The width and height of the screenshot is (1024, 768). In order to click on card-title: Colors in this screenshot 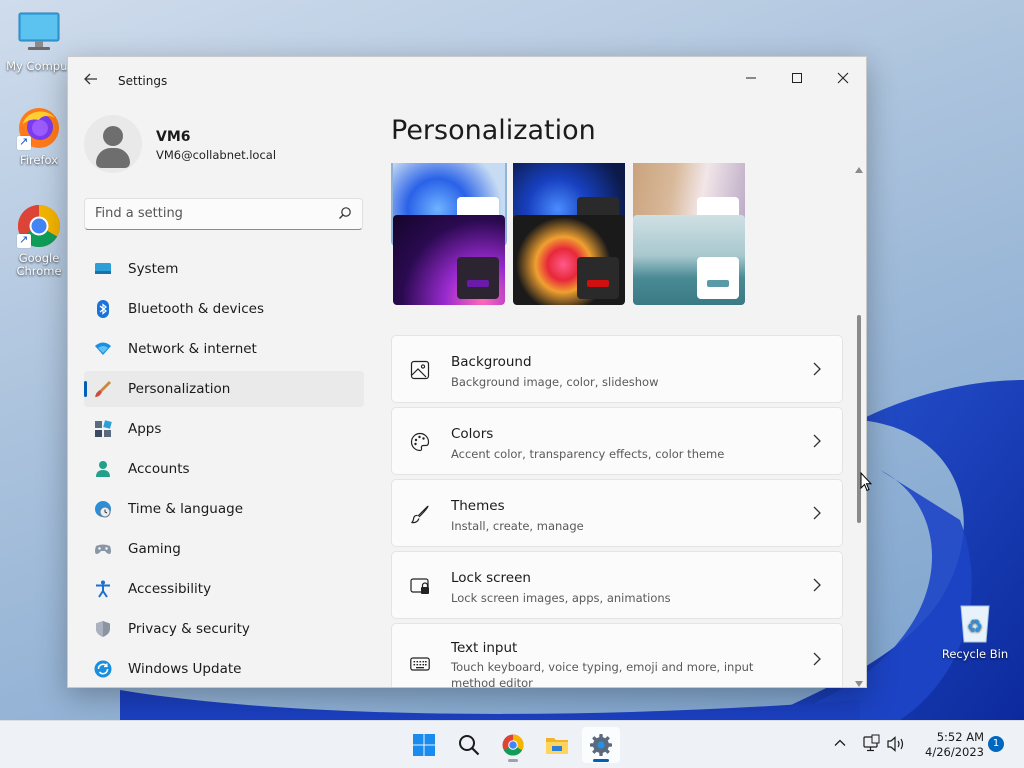, I will do `click(472, 434)`.